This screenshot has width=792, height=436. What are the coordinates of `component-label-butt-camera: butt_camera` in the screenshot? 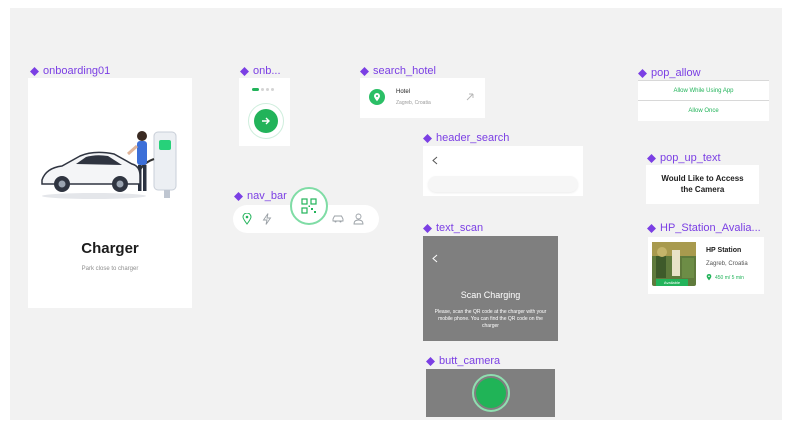 It's located at (463, 361).